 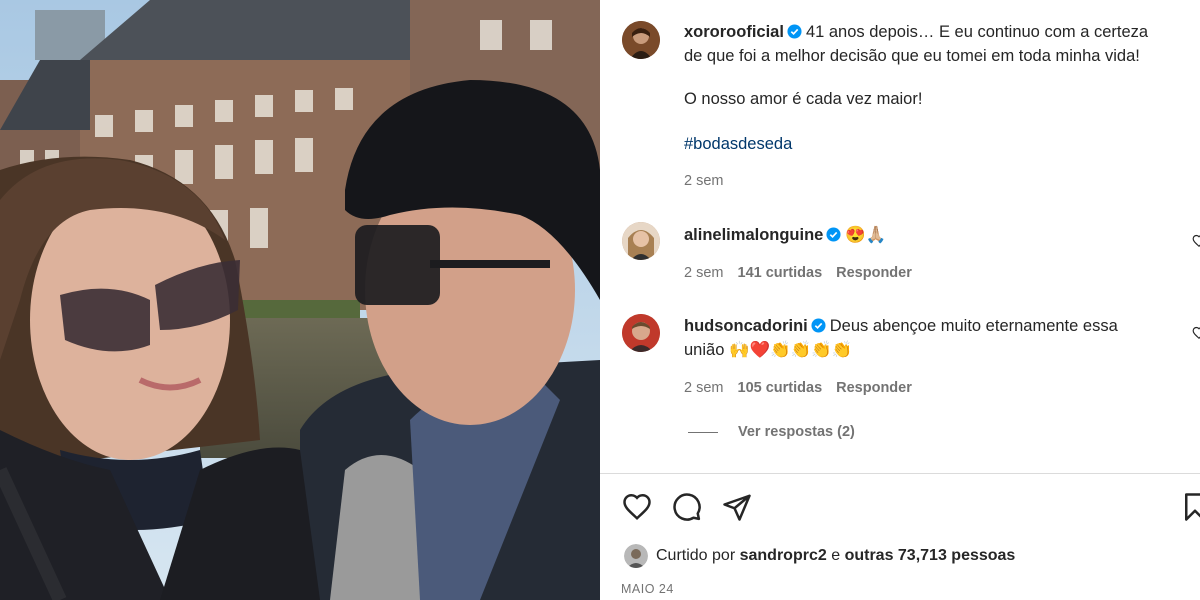 I want to click on hashtag-link: #bodasdeseda, so click(x=937, y=144).